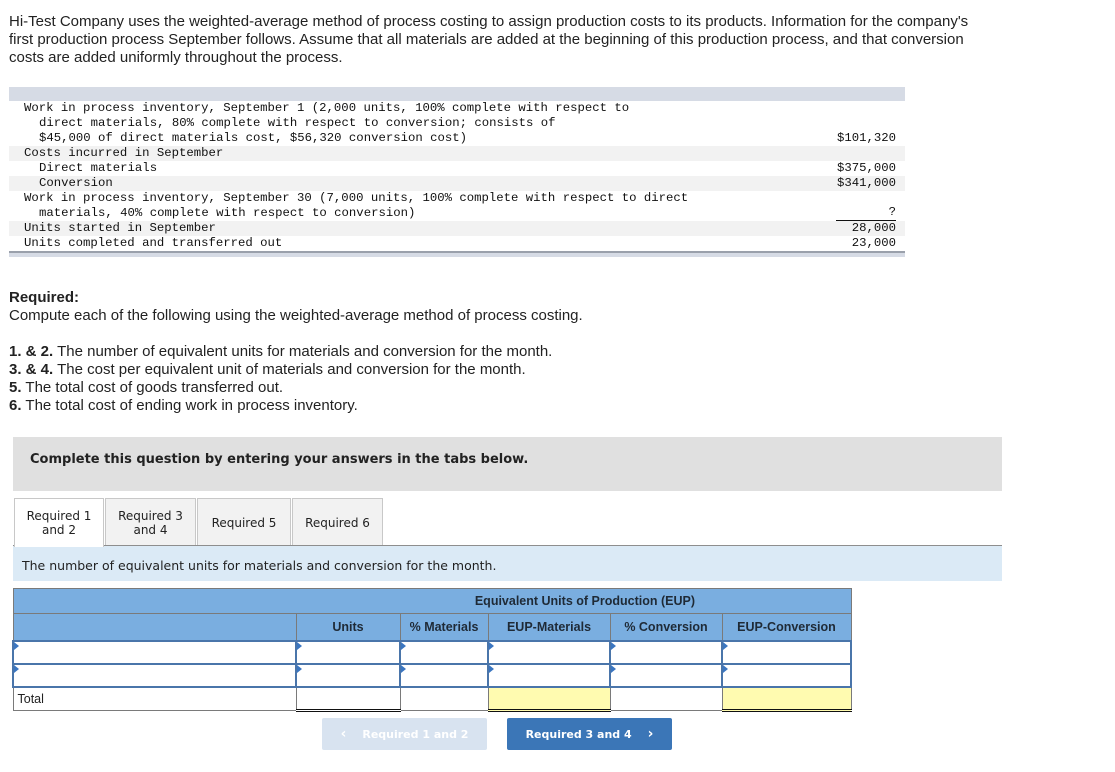  Describe the element at coordinates (467, 168) in the screenshot. I see `data-row-direct-materials: Direct materials $375,000` at that location.